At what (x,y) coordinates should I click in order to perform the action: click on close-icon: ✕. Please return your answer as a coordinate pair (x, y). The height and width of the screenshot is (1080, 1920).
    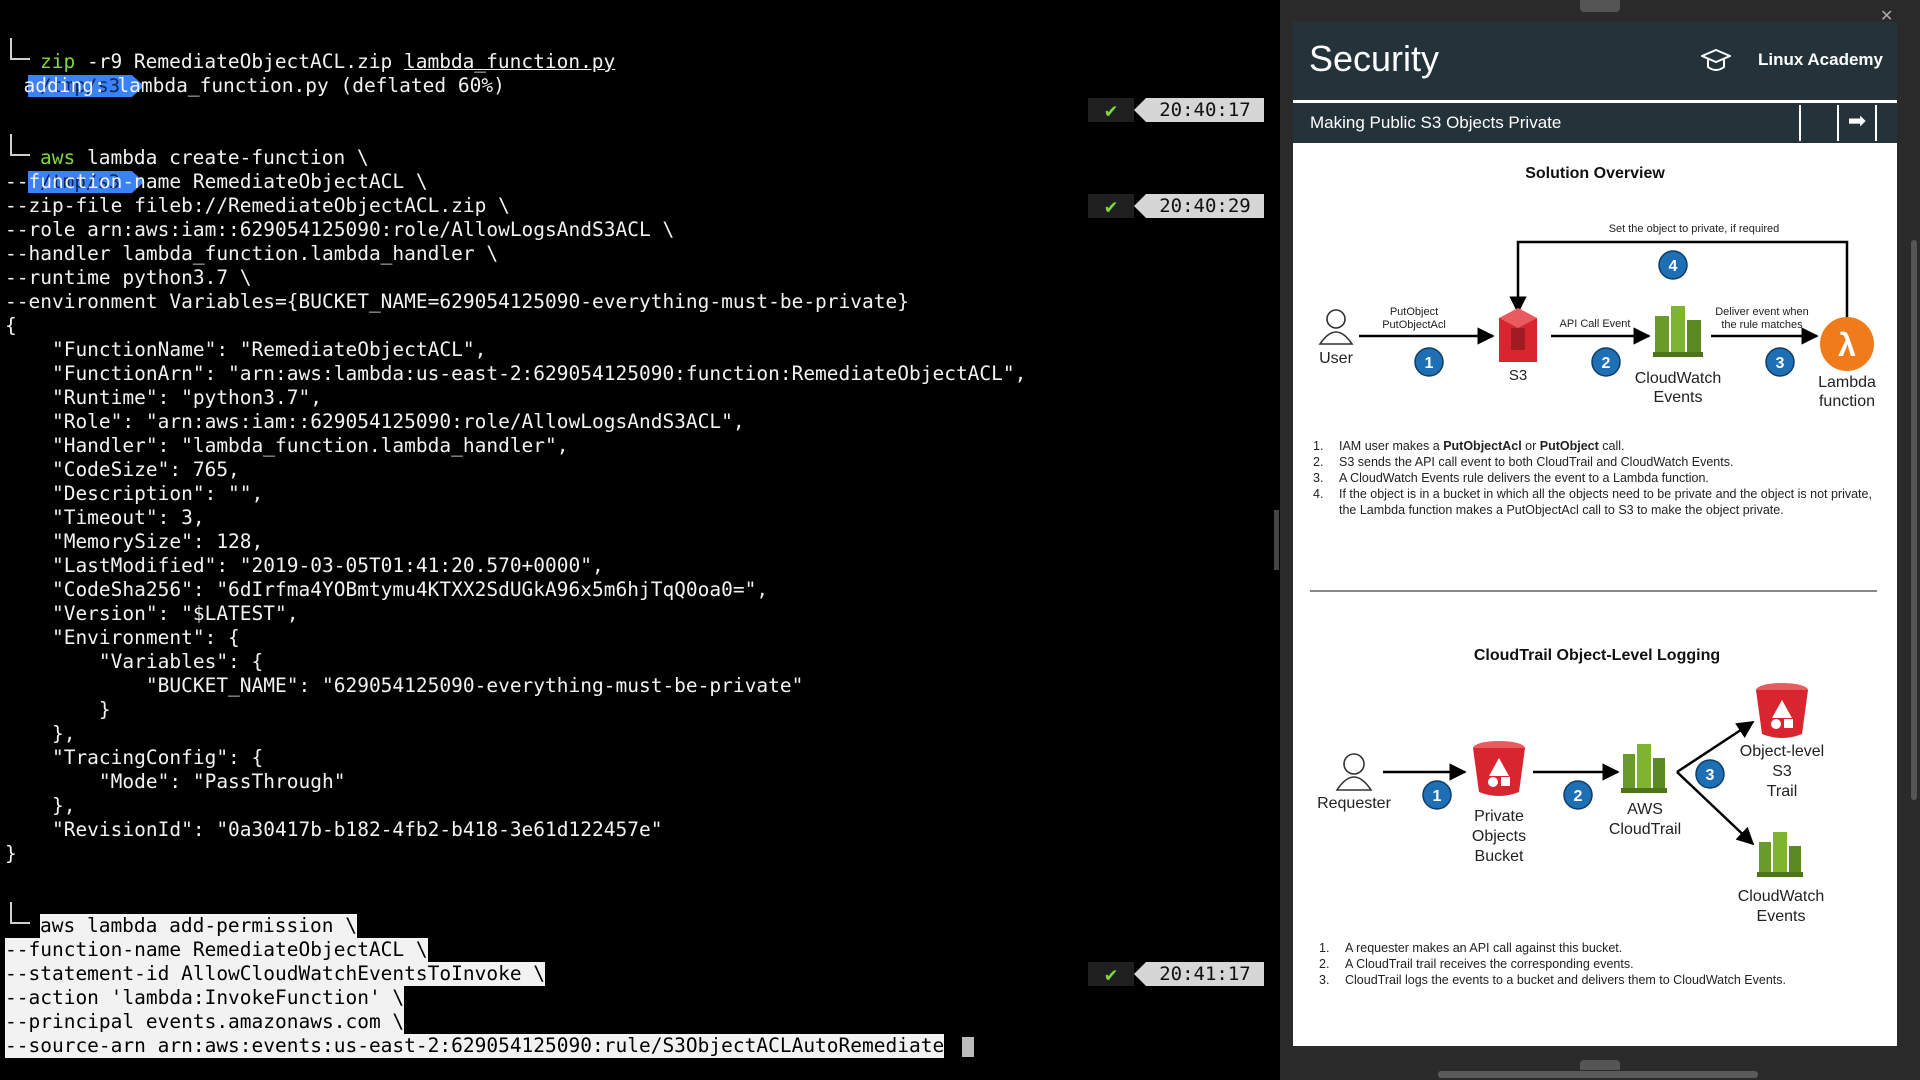
    Looking at the image, I should click on (1886, 15).